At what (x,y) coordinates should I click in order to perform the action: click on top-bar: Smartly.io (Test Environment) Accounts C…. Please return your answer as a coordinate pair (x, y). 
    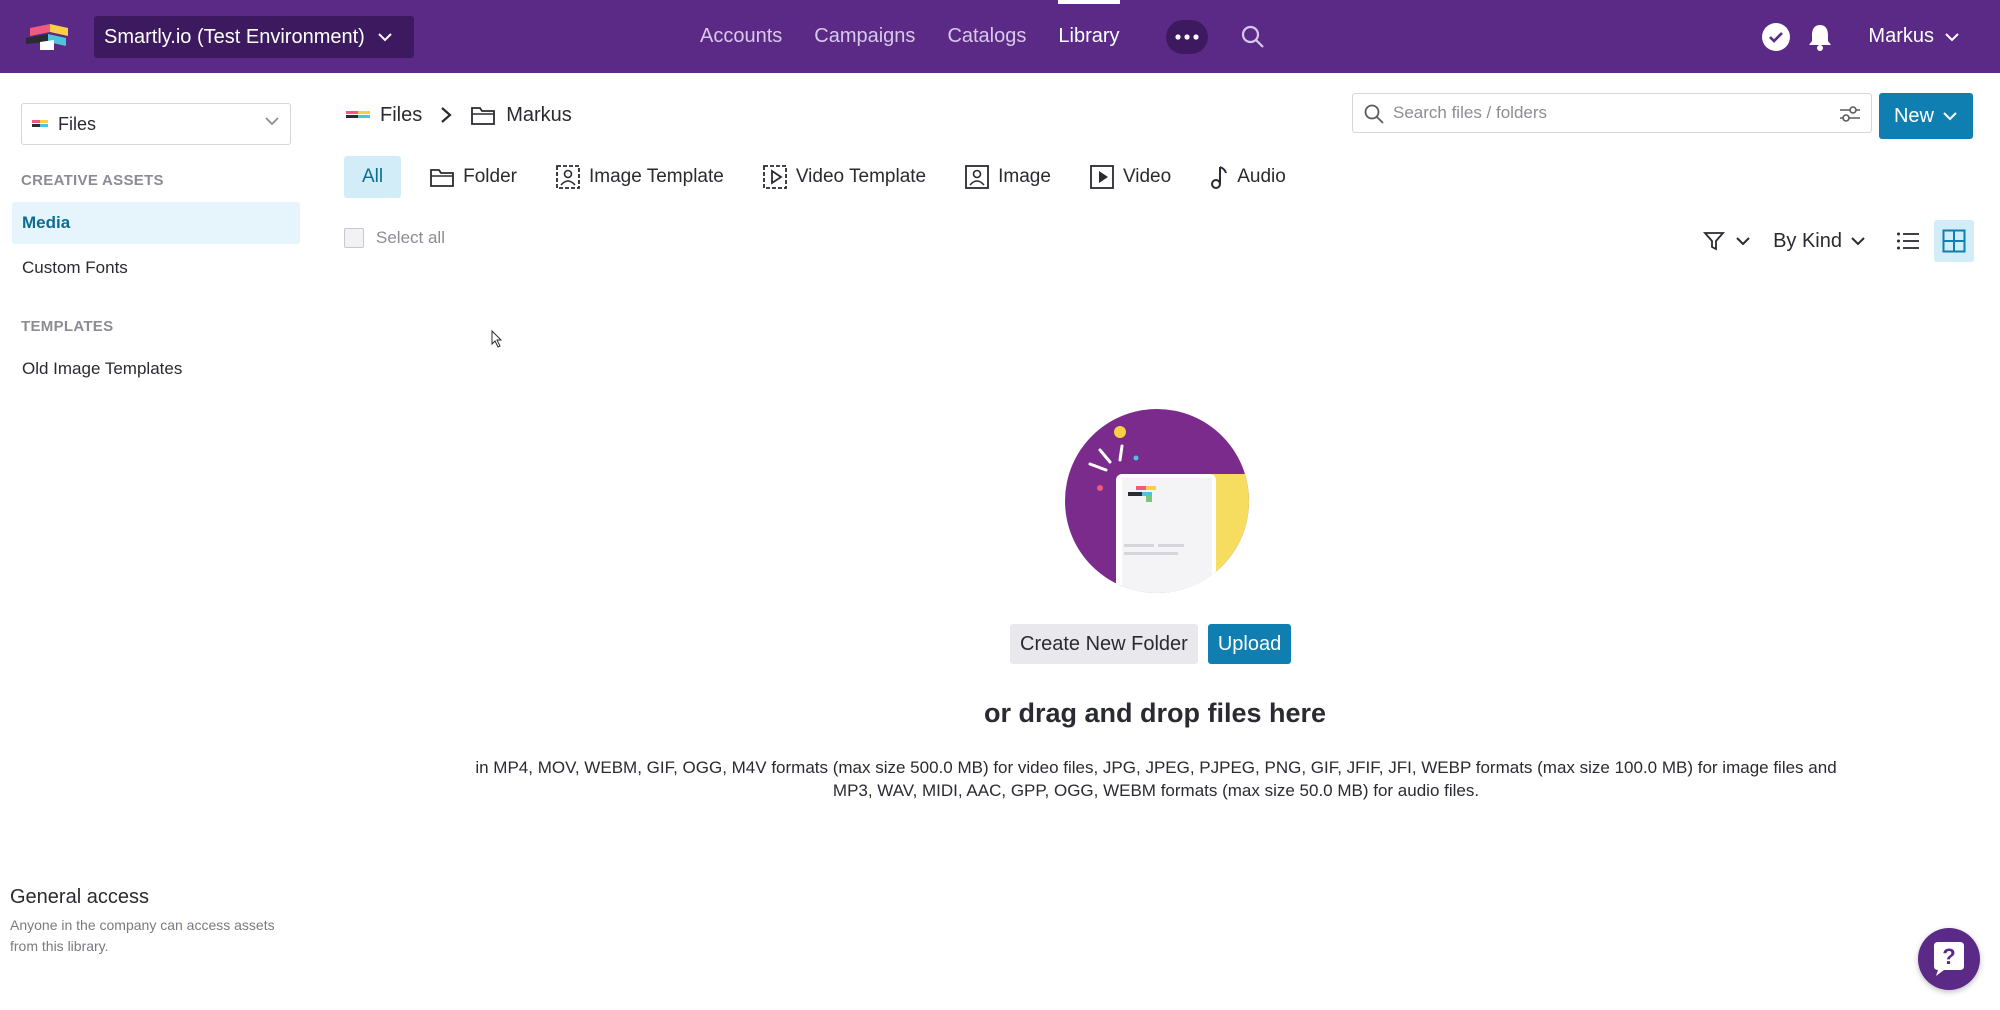
    Looking at the image, I should click on (1000, 36).